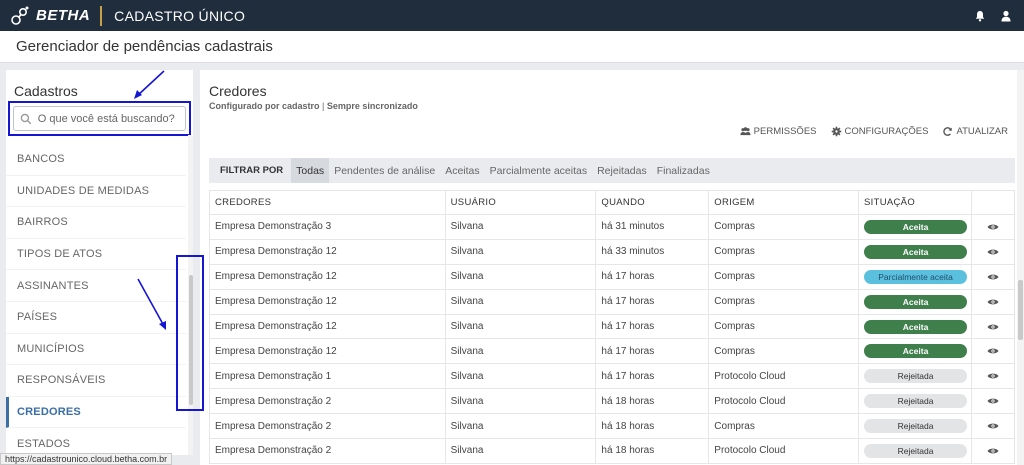  Describe the element at coordinates (96, 160) in the screenshot. I see `sidebar-item-bancos: BANCOS` at that location.